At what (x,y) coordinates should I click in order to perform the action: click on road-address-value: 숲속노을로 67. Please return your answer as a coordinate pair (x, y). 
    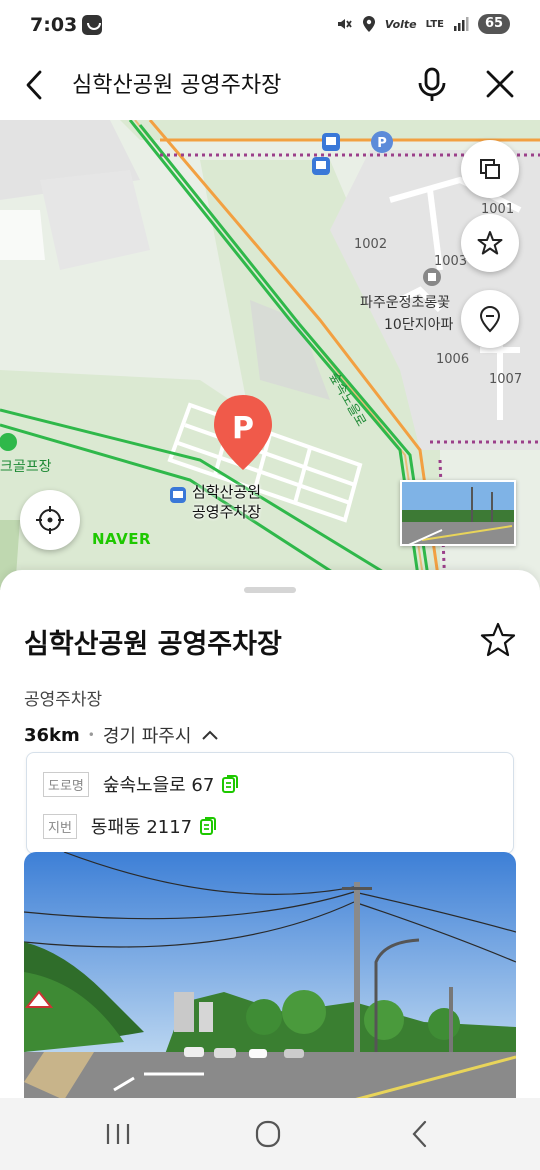
    Looking at the image, I should click on (158, 785).